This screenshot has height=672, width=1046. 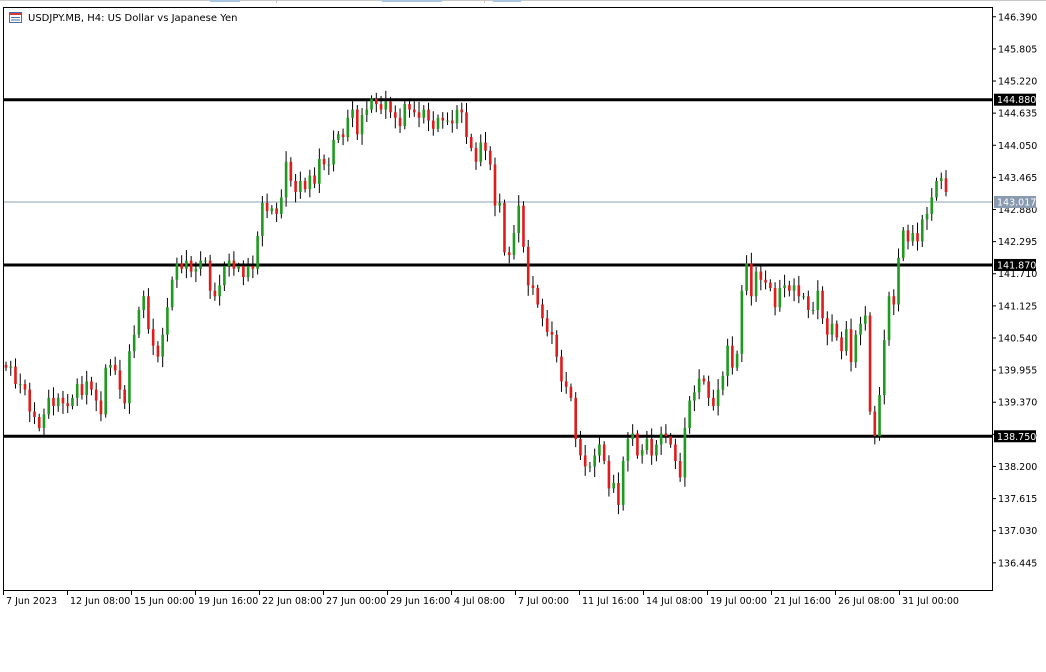 What do you see at coordinates (1017, 49) in the screenshot?
I see `price-tick-label: 145.805` at bounding box center [1017, 49].